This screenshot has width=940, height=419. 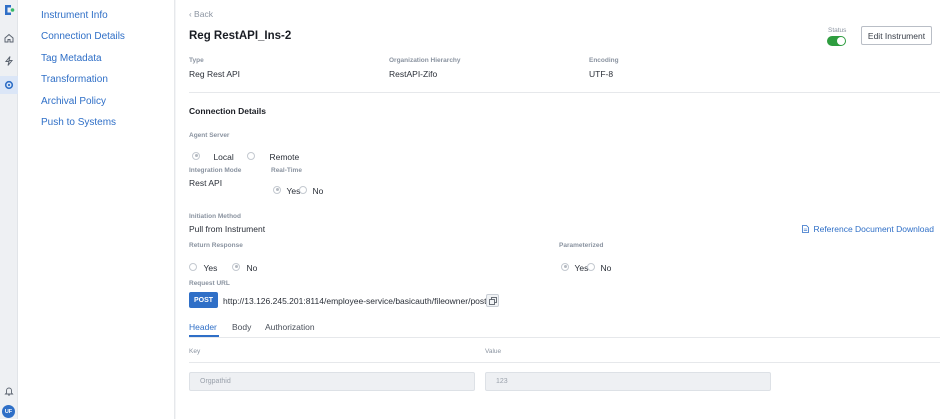 What do you see at coordinates (805, 229) in the screenshot?
I see `document-icon` at bounding box center [805, 229].